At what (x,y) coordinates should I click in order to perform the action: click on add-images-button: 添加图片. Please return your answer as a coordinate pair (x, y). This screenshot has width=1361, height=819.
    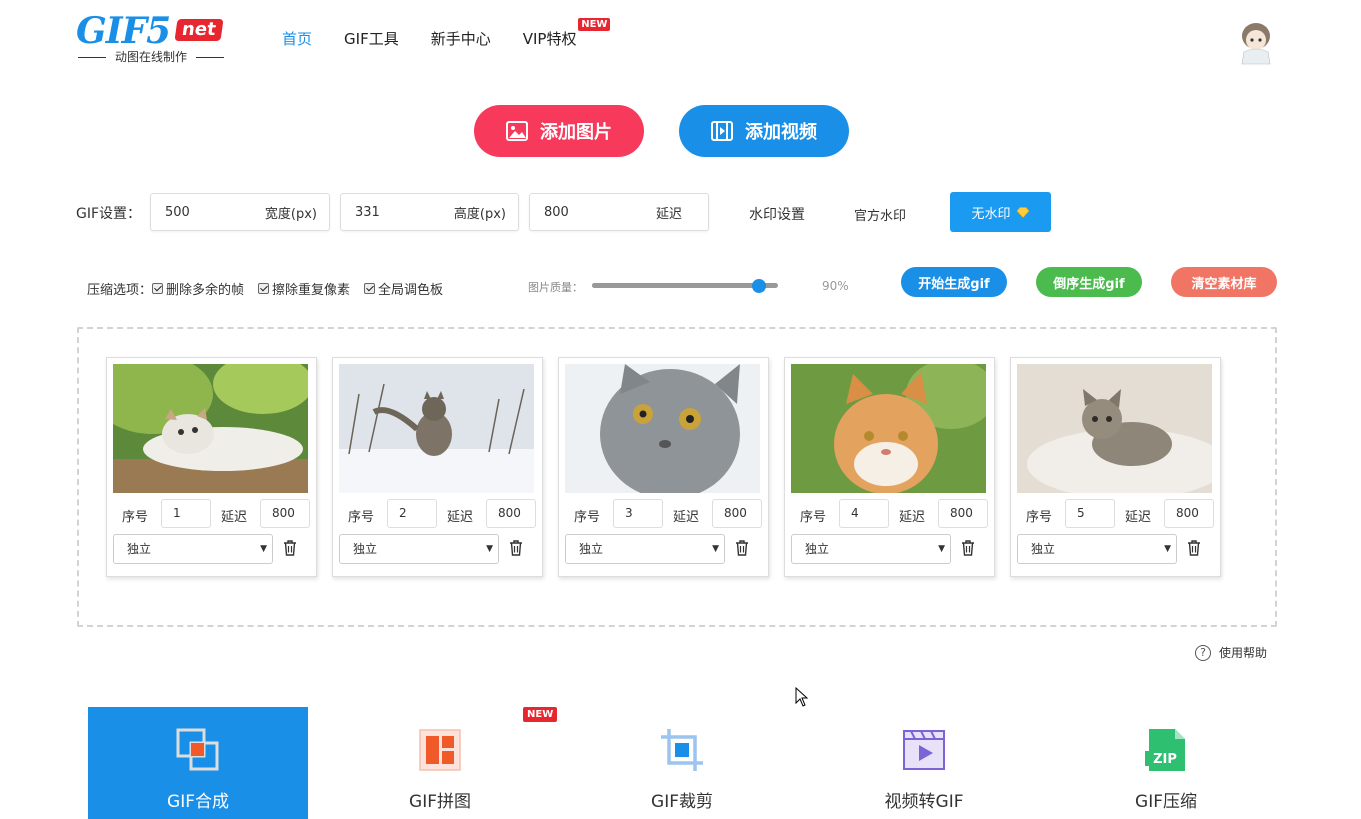
    Looking at the image, I should click on (559, 131).